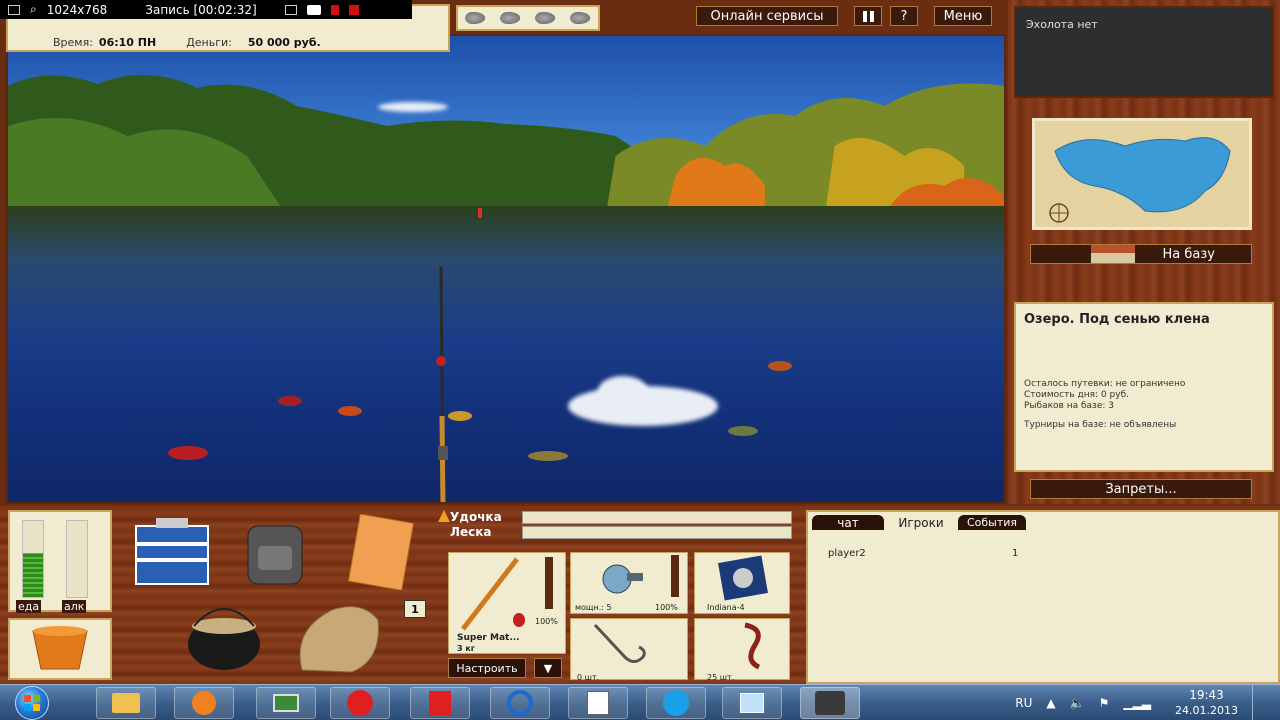  What do you see at coordinates (593, 607) in the screenshot?
I see `reel-power: мощн.: 5` at bounding box center [593, 607].